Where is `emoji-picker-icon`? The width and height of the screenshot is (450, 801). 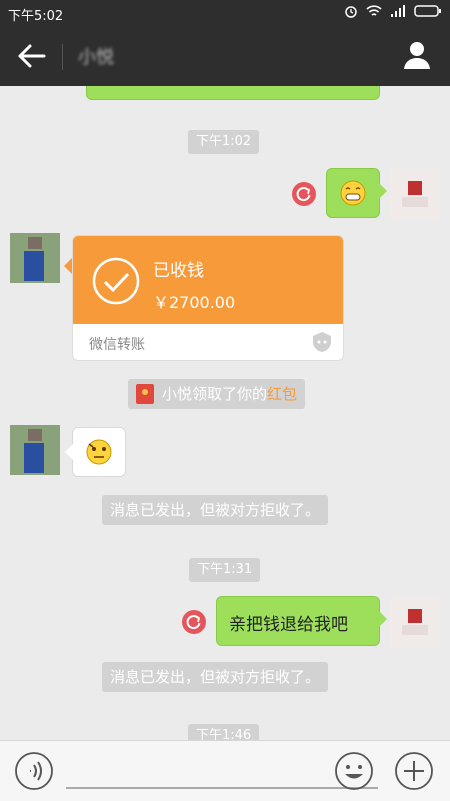
emoji-picker-icon is located at coordinates (354, 771).